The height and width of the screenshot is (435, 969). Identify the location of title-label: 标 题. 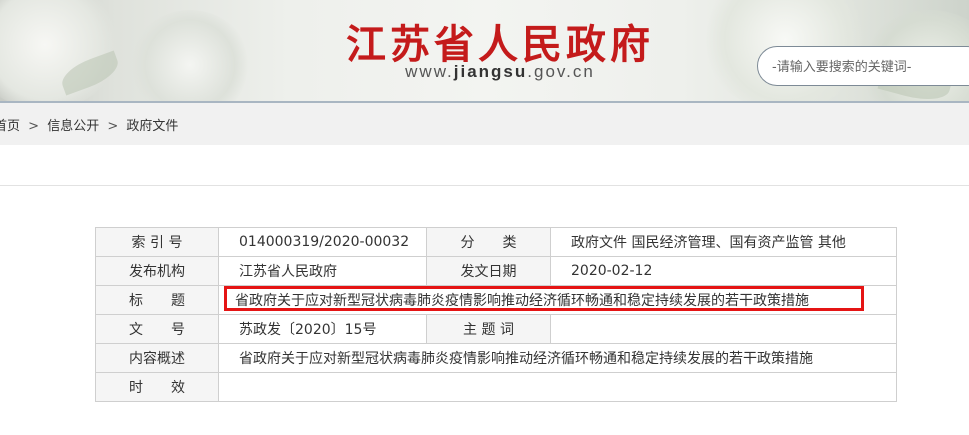
(157, 300).